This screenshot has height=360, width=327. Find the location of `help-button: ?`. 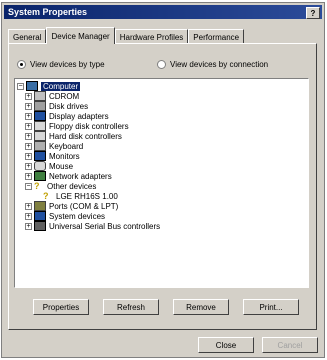

help-button: ? is located at coordinates (313, 13).